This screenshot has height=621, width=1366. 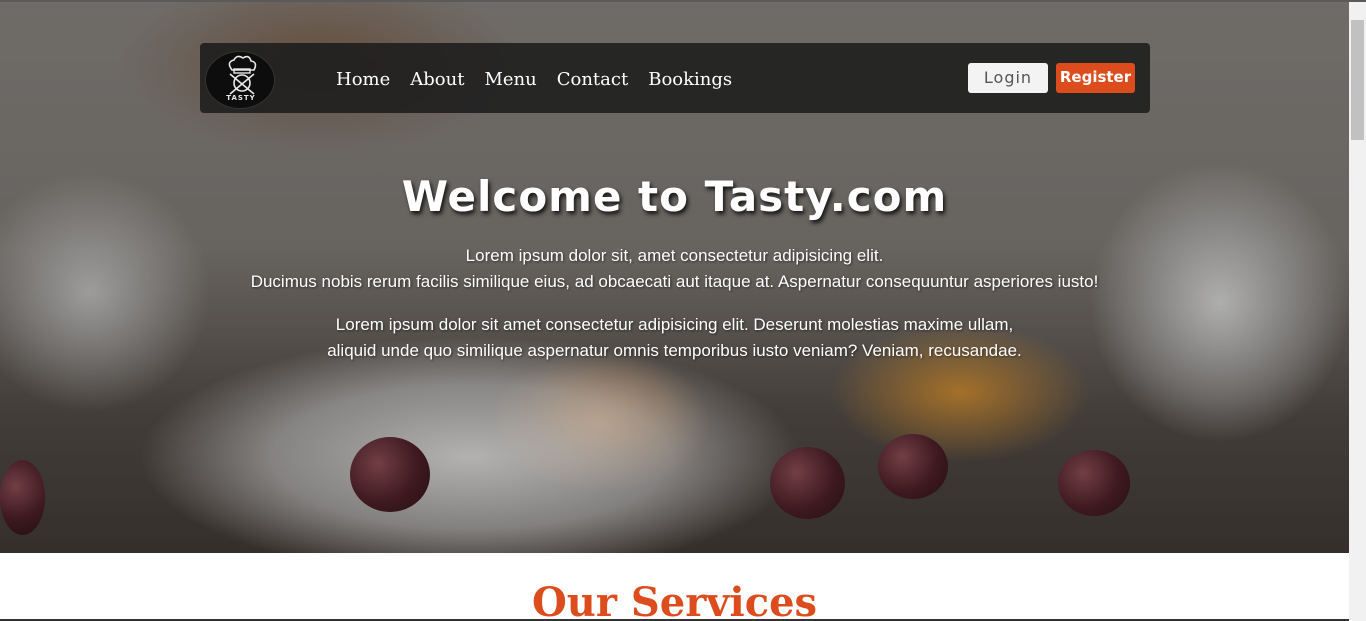 What do you see at coordinates (240, 80) in the screenshot?
I see `brand-logo: TASTY` at bounding box center [240, 80].